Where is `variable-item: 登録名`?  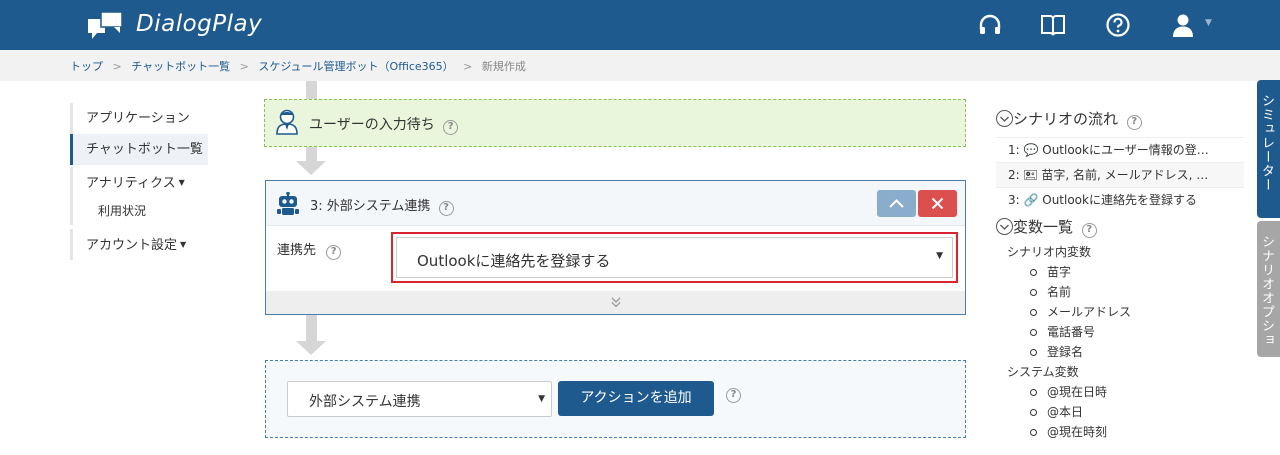 variable-item: 登録名 is located at coordinates (1120, 352).